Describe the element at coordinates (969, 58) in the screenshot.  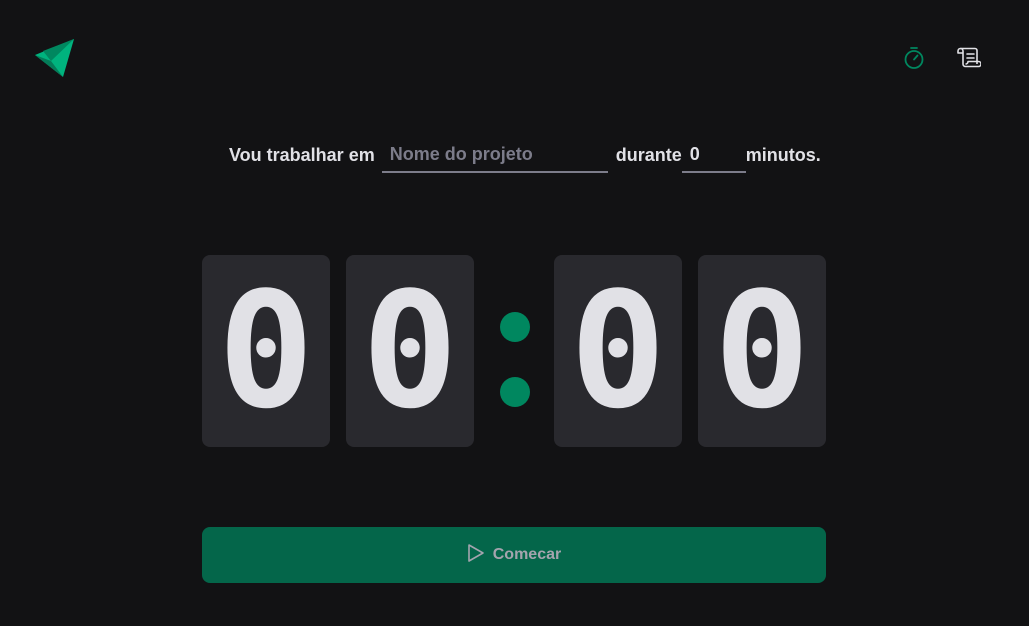
I see `scroll-icon` at that location.